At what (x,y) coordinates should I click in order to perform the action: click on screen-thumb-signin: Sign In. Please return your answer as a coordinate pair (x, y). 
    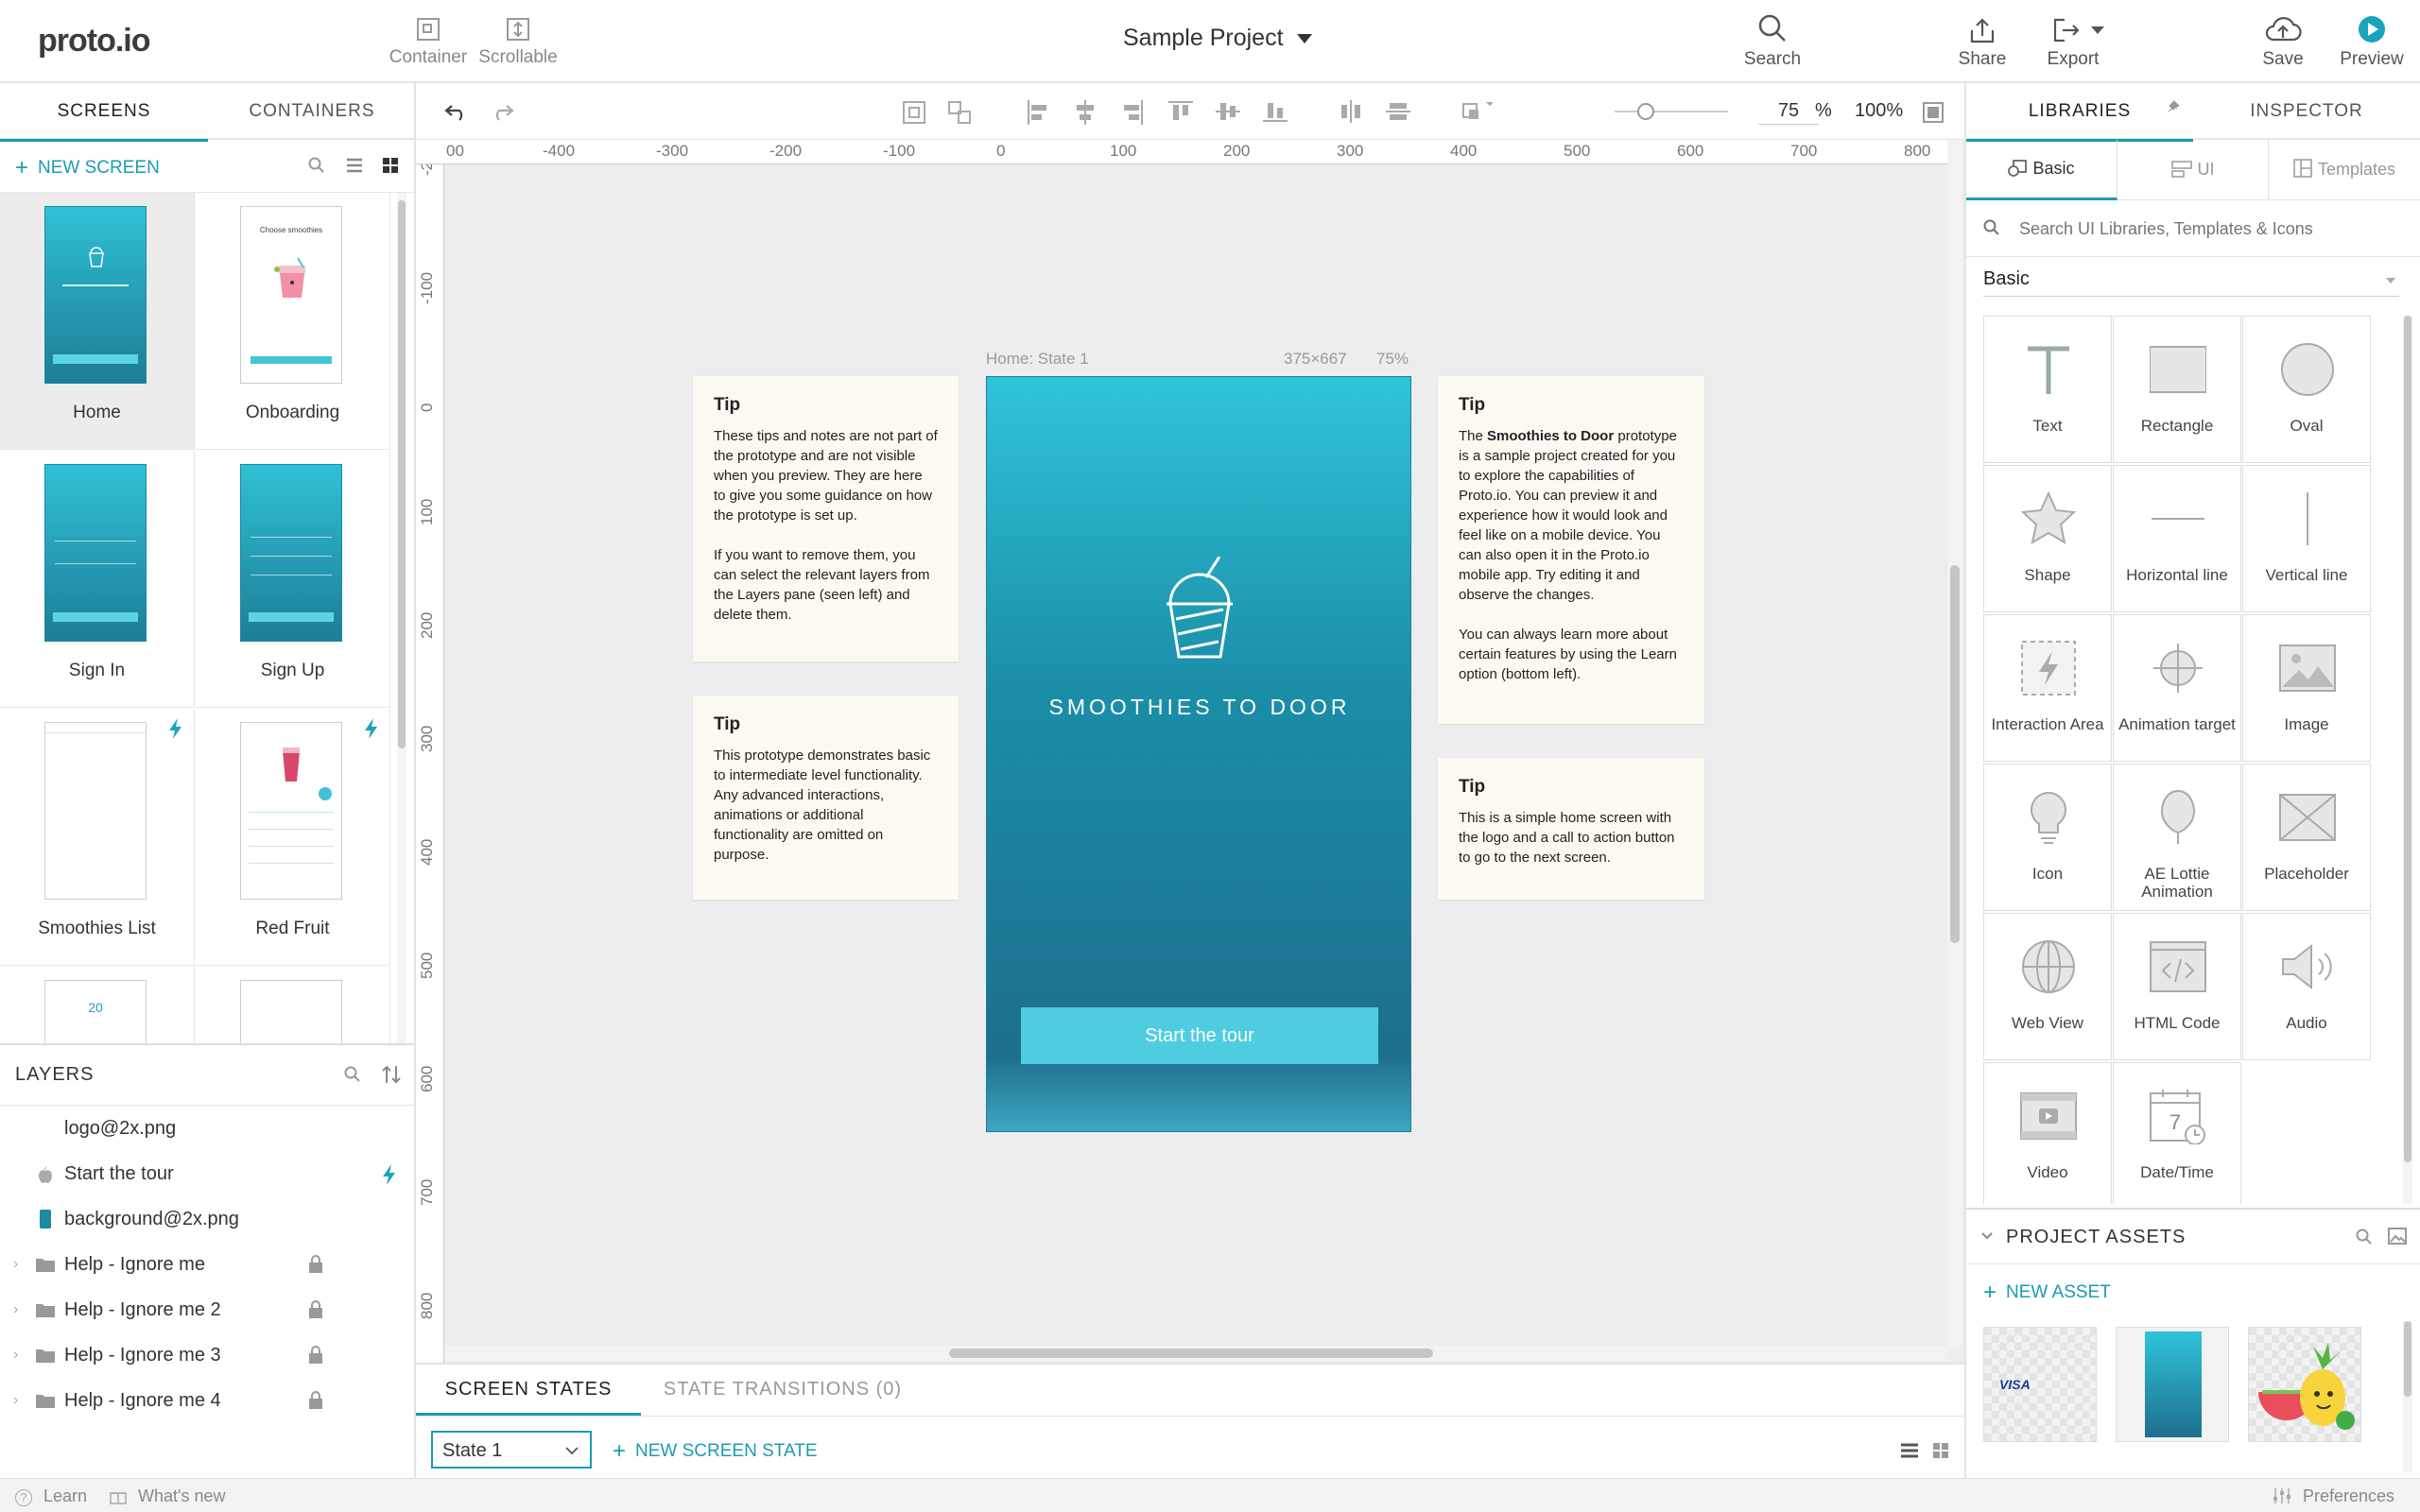
    Looking at the image, I should click on (97, 579).